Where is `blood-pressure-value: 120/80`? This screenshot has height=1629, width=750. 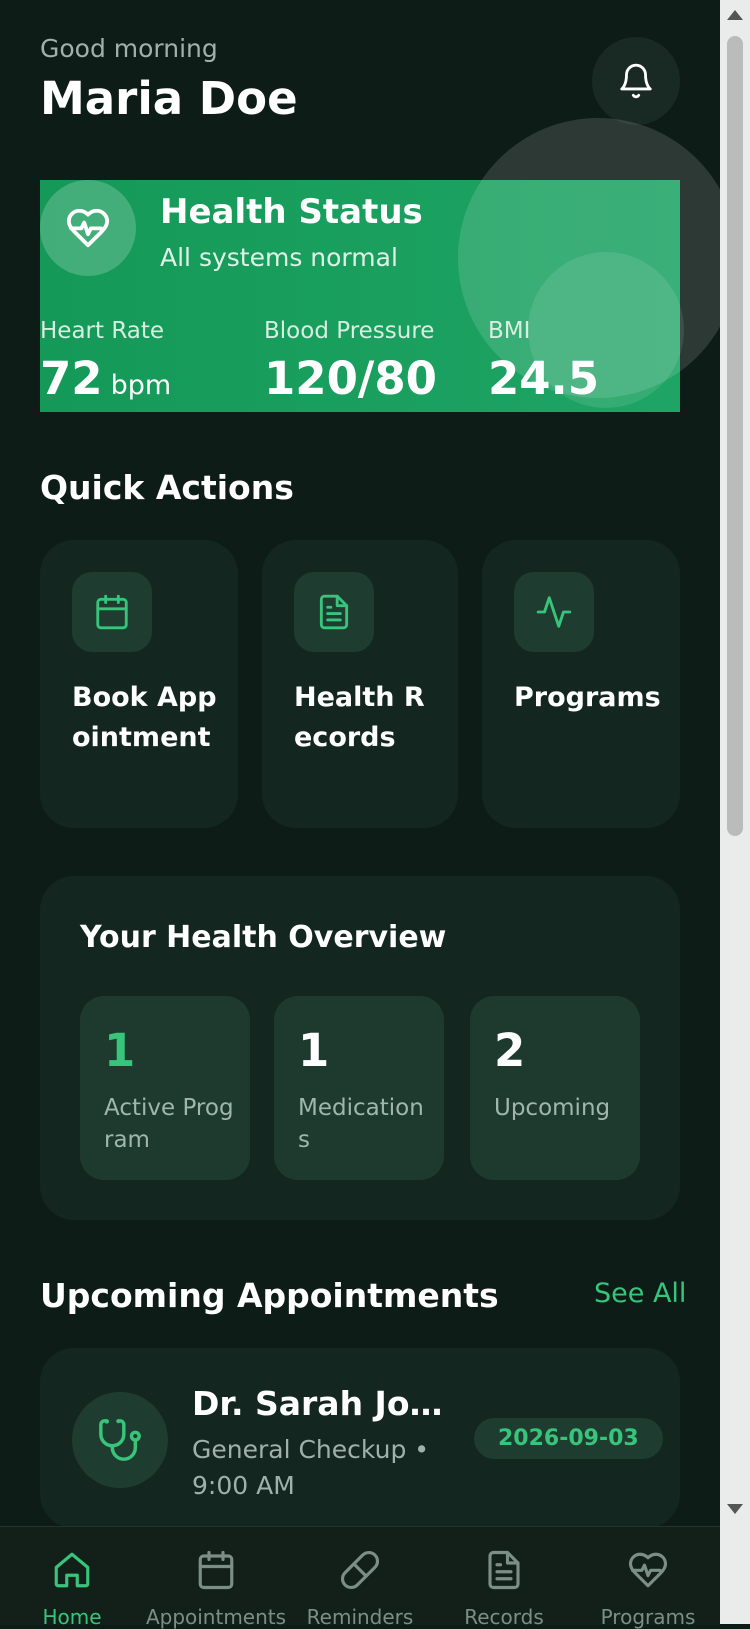
blood-pressure-value: 120/80 is located at coordinates (350, 378).